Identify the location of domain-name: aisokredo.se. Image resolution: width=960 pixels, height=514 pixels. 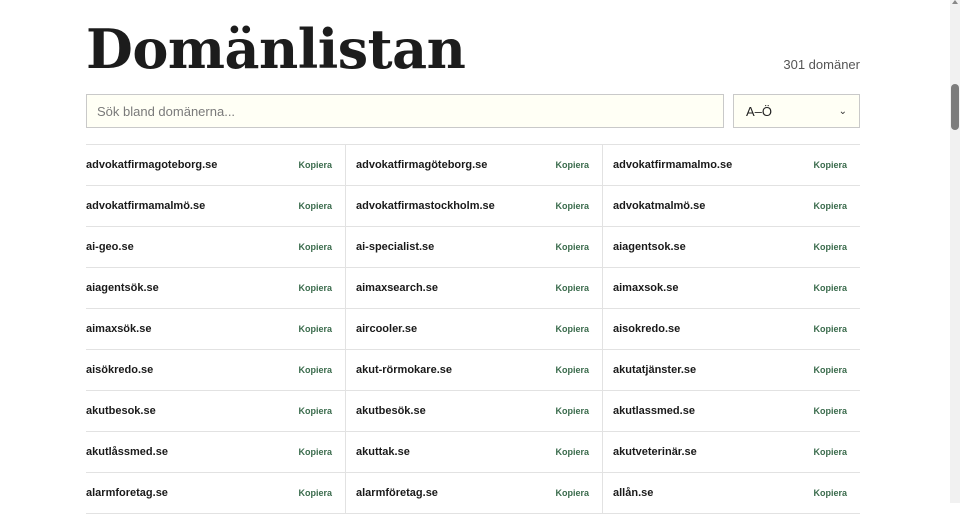
(647, 329).